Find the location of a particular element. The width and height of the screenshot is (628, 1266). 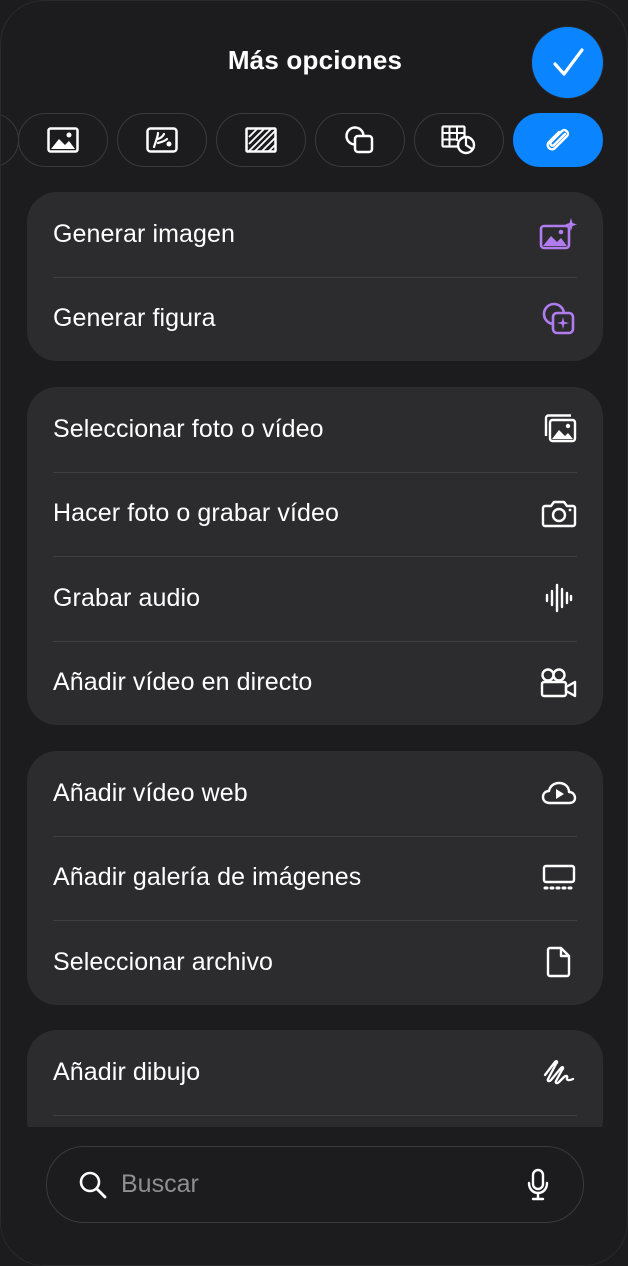

tab-table-chart is located at coordinates (459, 140).